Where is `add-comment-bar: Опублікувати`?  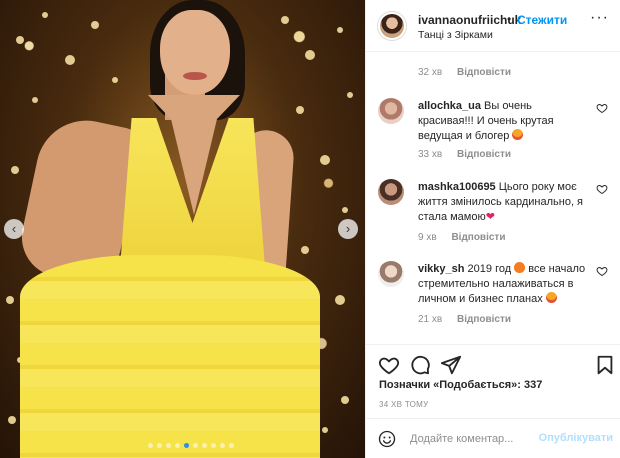 add-comment-bar: Опублікувати is located at coordinates (493, 438).